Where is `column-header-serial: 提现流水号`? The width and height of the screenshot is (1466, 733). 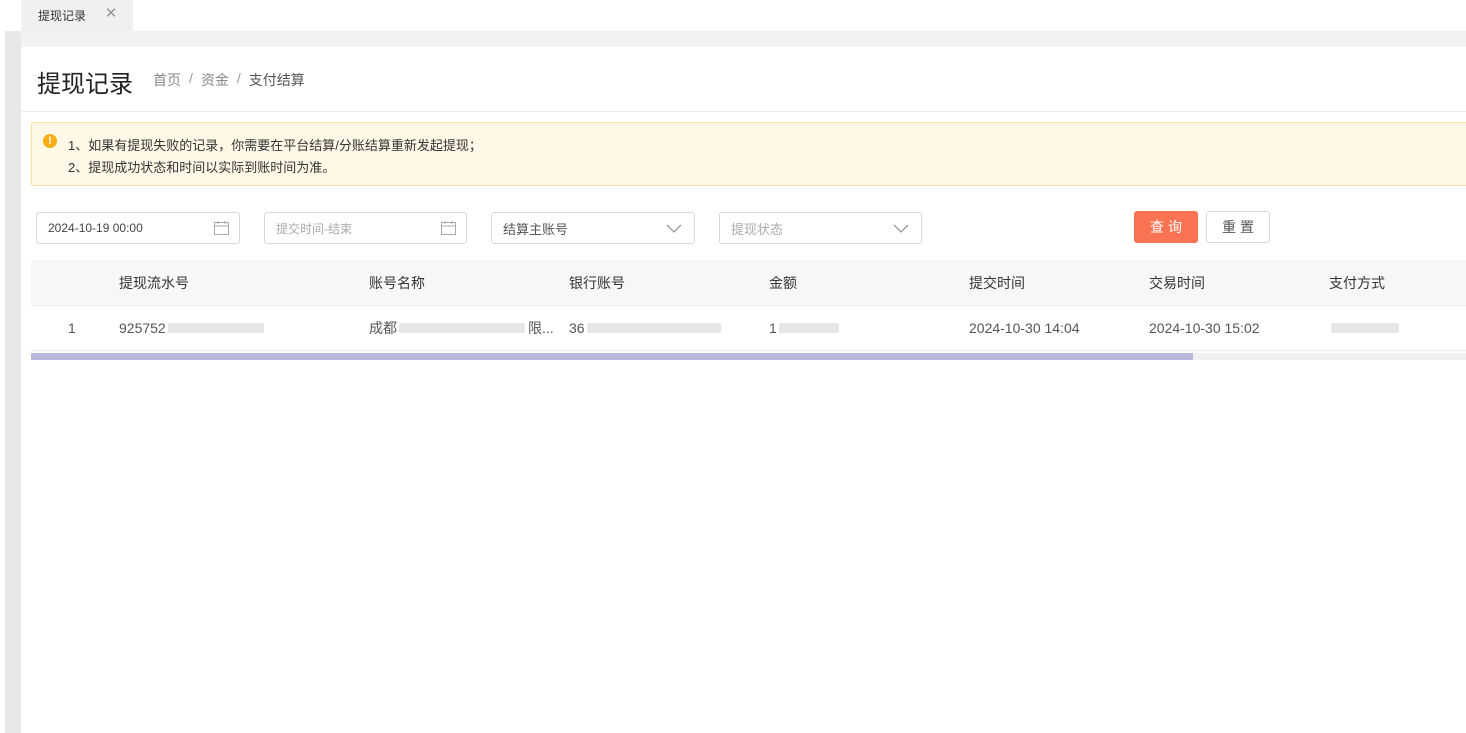
column-header-serial: 提现流水号 is located at coordinates (154, 282).